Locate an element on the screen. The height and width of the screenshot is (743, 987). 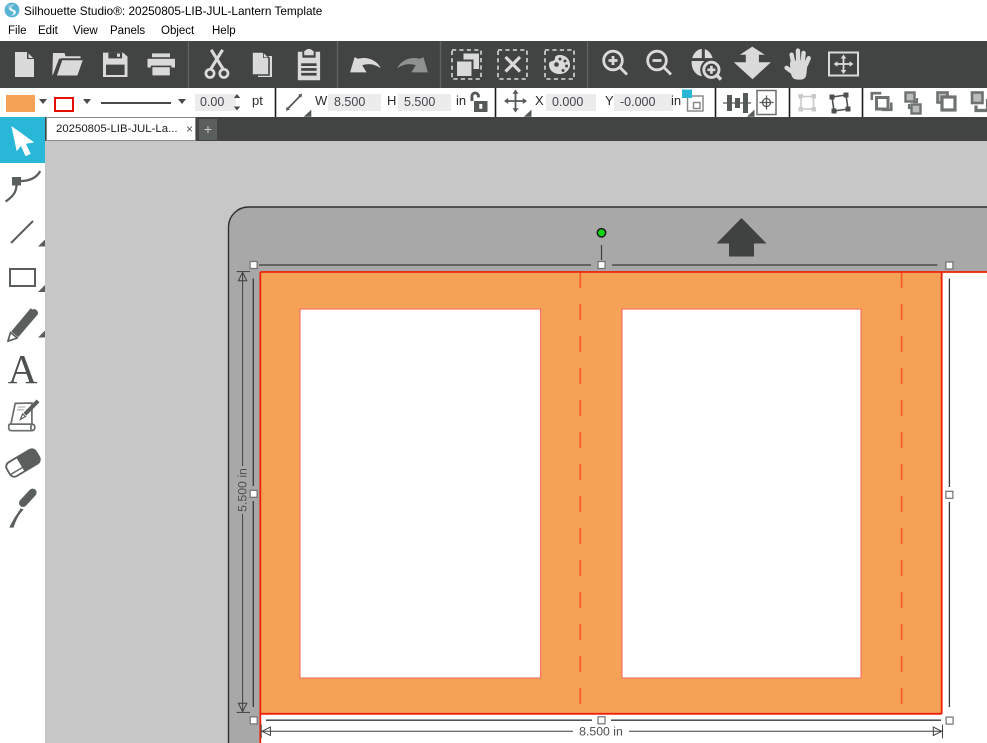
svg-text: 8.500 in is located at coordinates (601, 731).